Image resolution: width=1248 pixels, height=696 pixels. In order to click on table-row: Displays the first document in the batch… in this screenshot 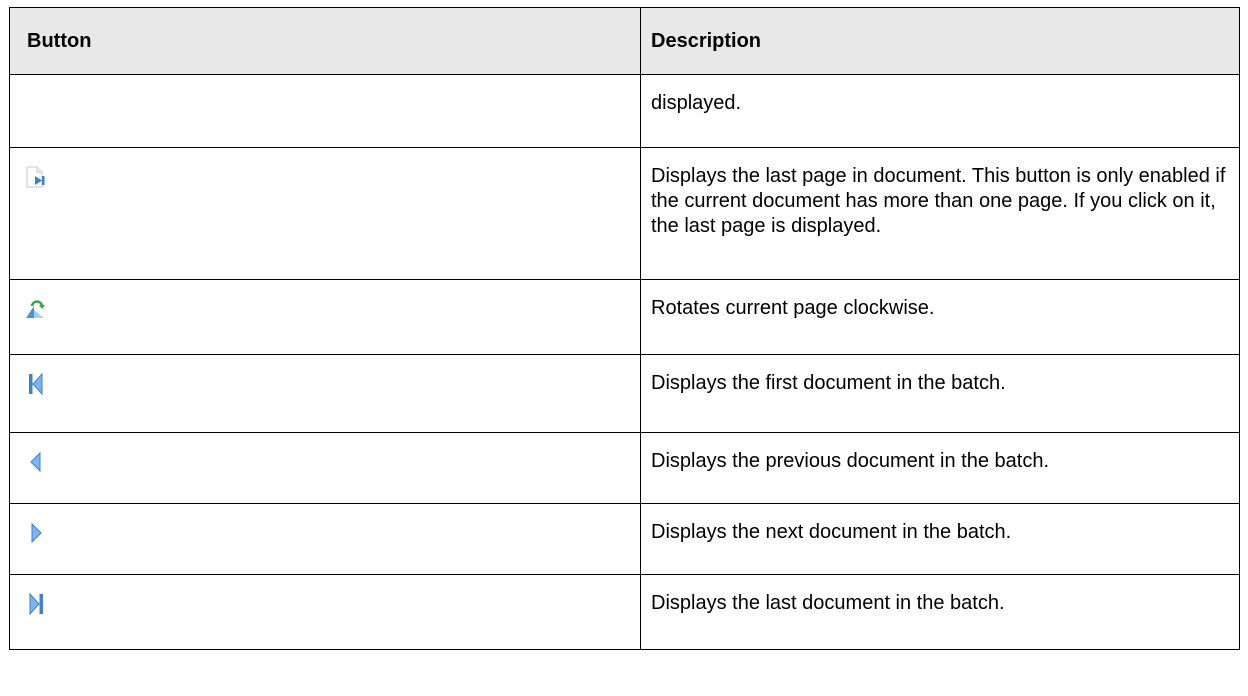, I will do `click(624, 393)`.